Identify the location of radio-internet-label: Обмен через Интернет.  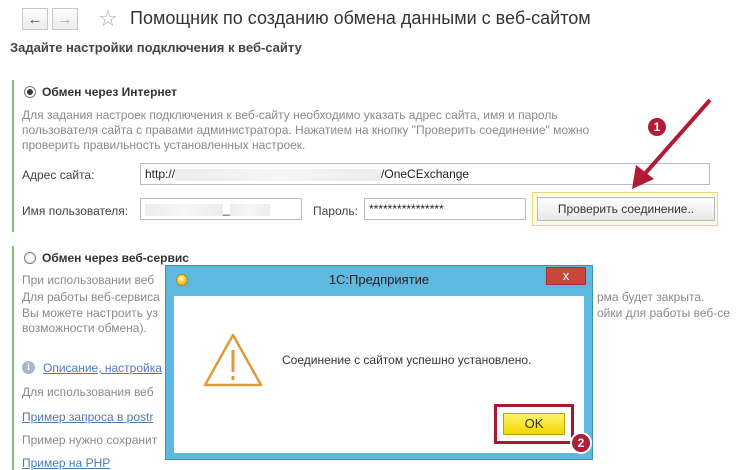
(110, 92).